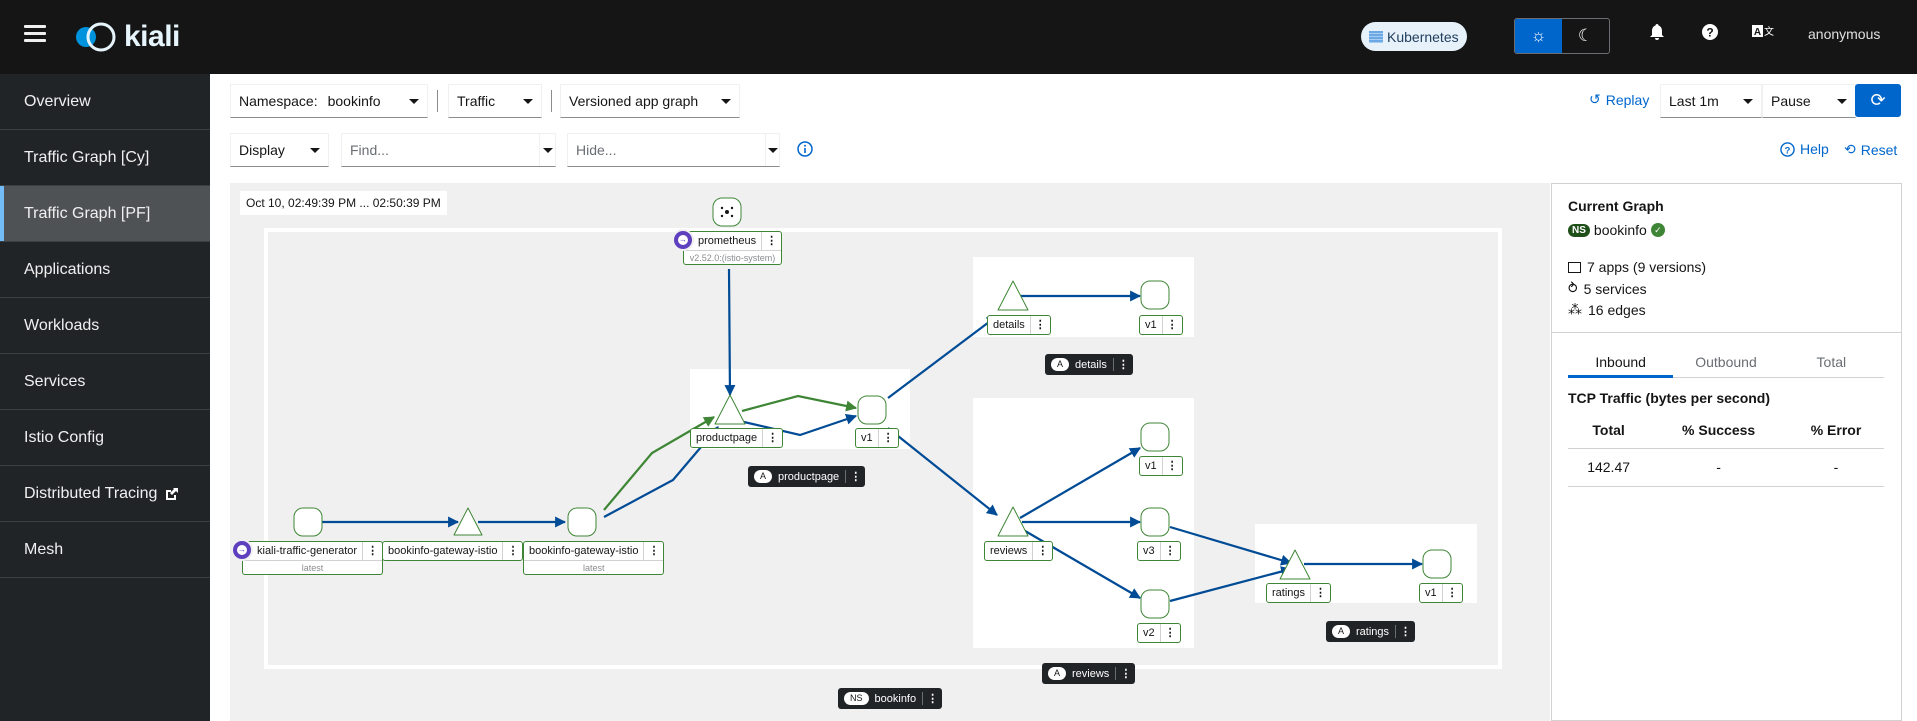  I want to click on tab-outbound: Outbound, so click(1725, 360).